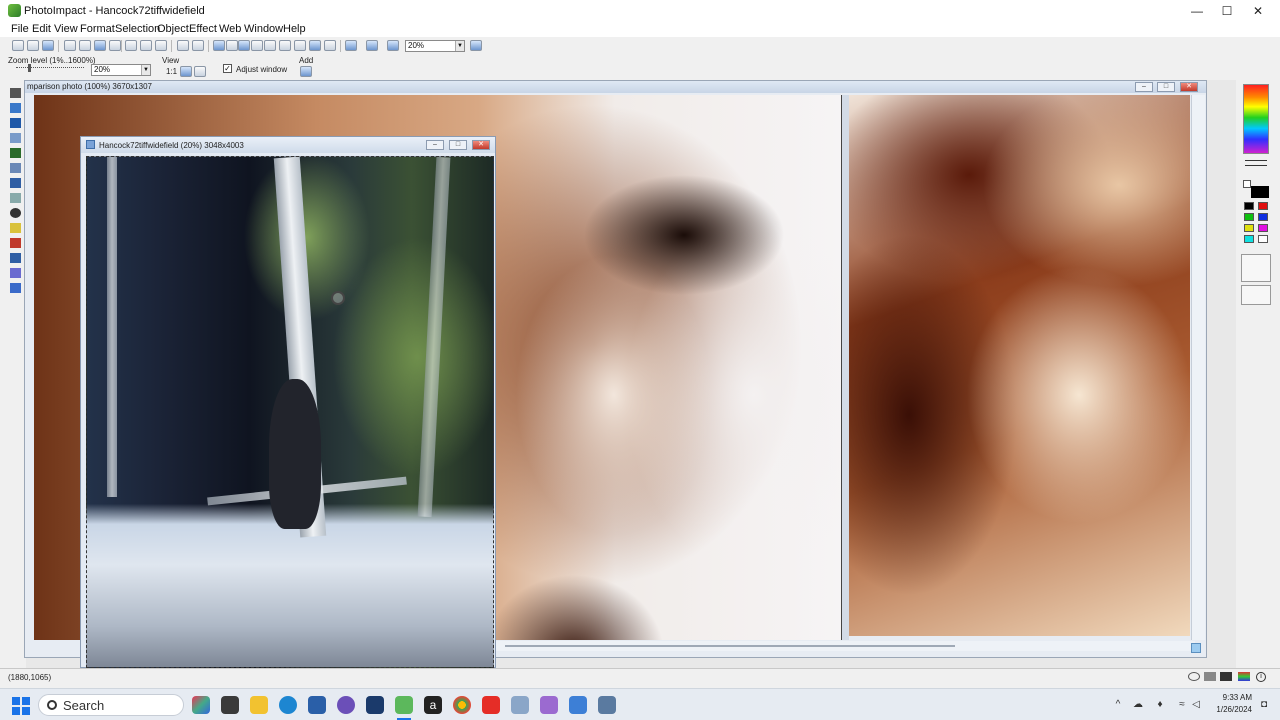 The height and width of the screenshot is (720, 1280). I want to click on zoom-tool-icon, so click(15, 213).